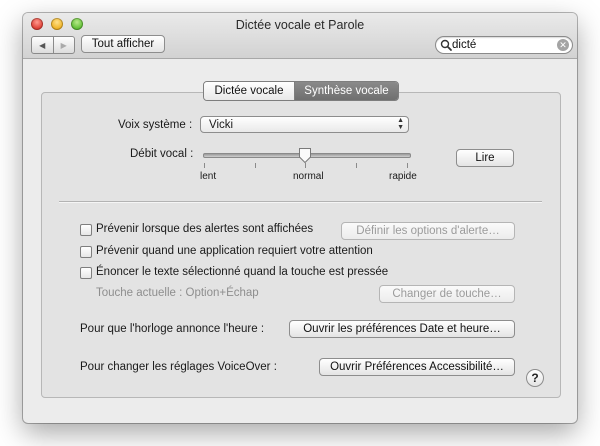  What do you see at coordinates (346, 91) in the screenshot?
I see `tab-synthese-vocale: Synthèse vocale` at bounding box center [346, 91].